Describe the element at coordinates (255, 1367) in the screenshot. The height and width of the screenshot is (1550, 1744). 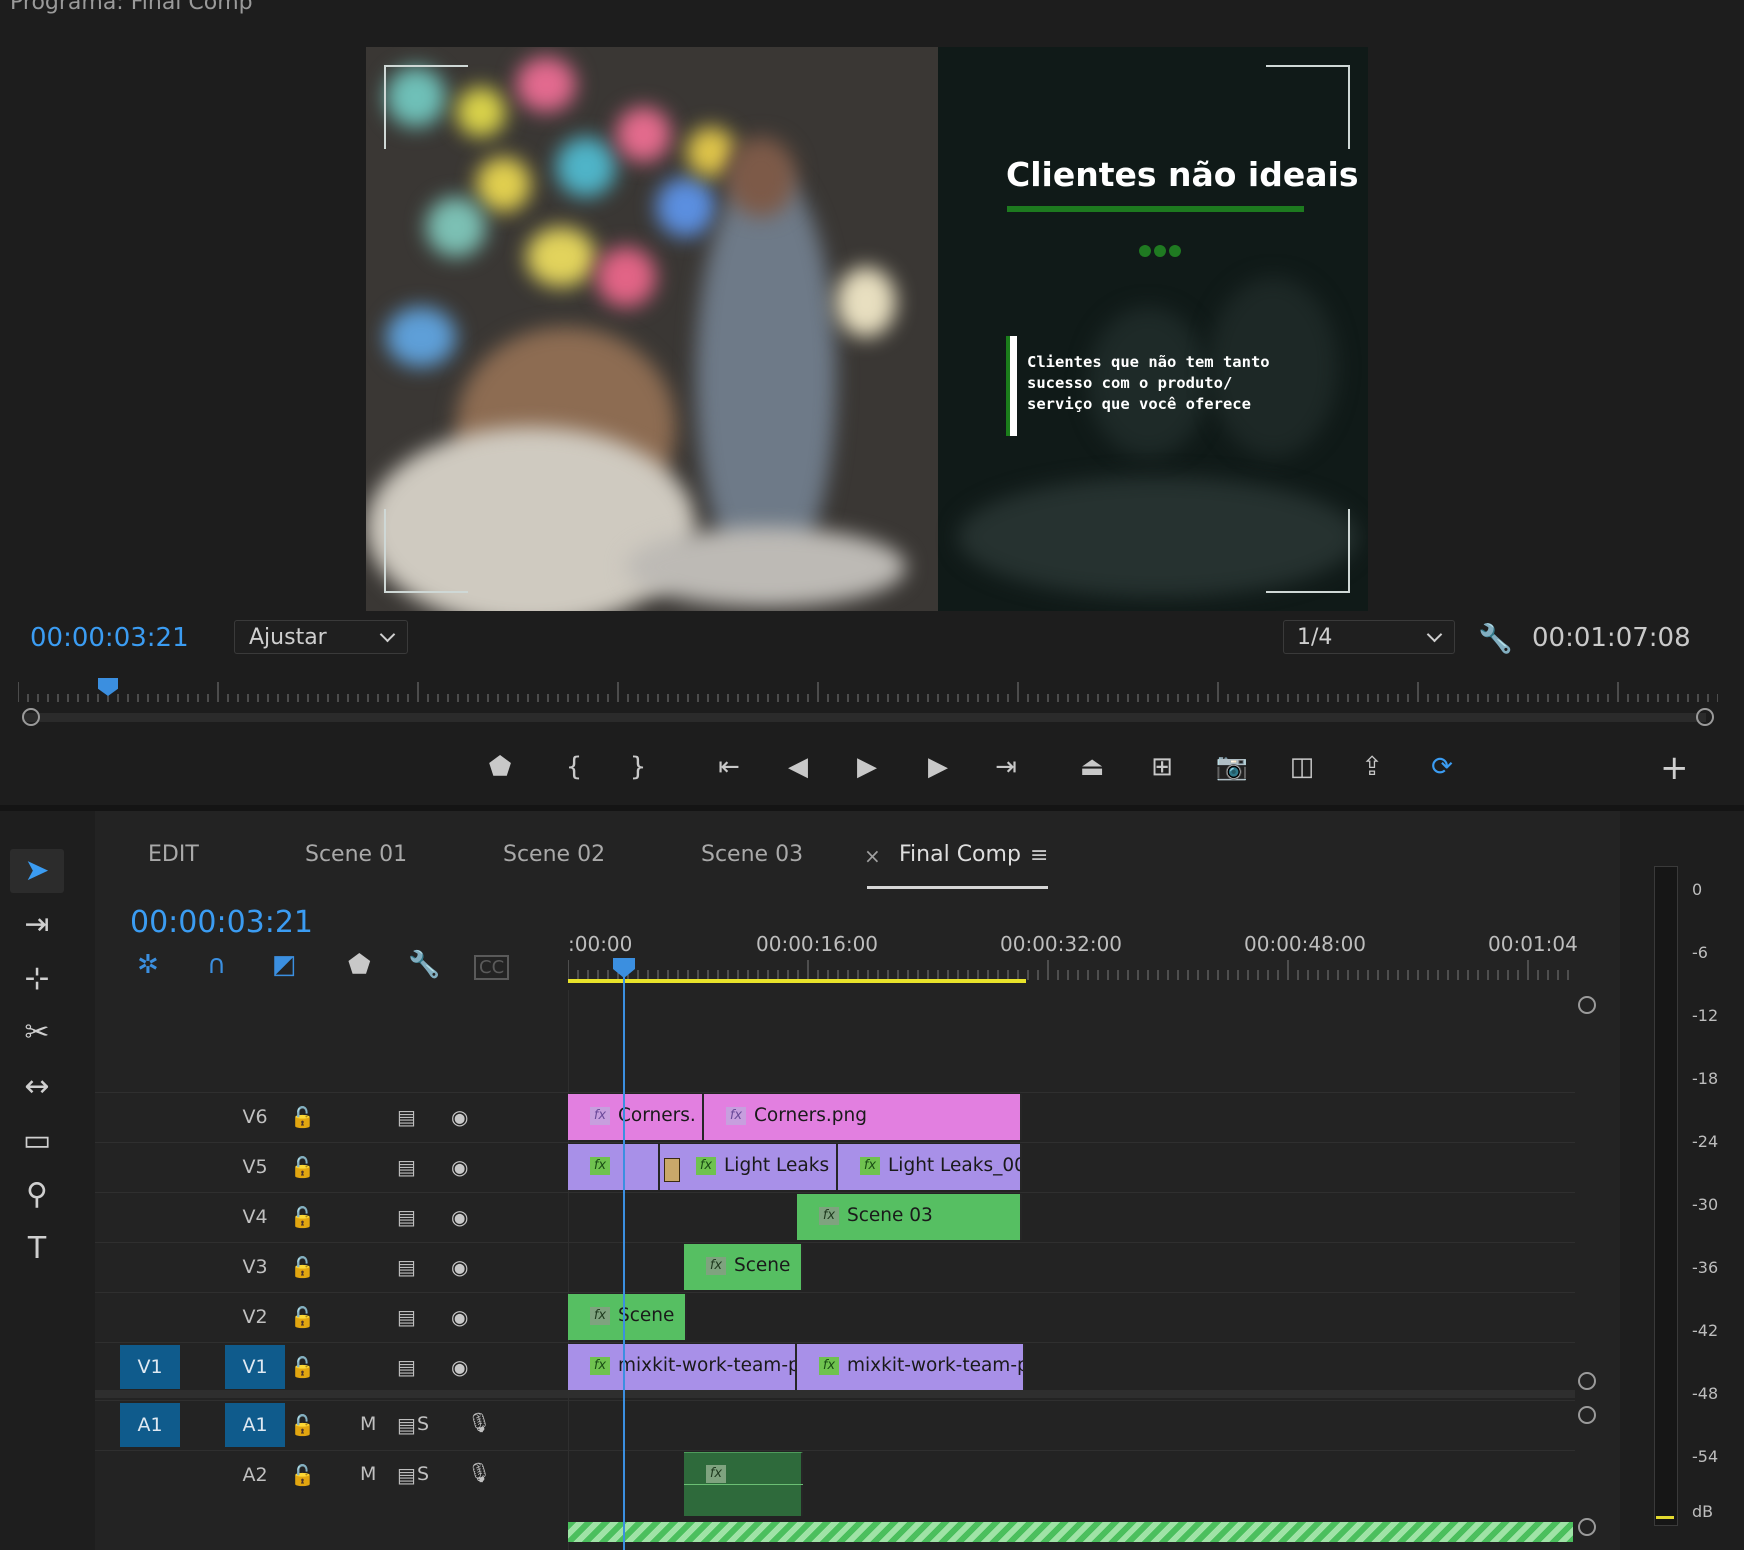
I see `track-label: V1` at that location.